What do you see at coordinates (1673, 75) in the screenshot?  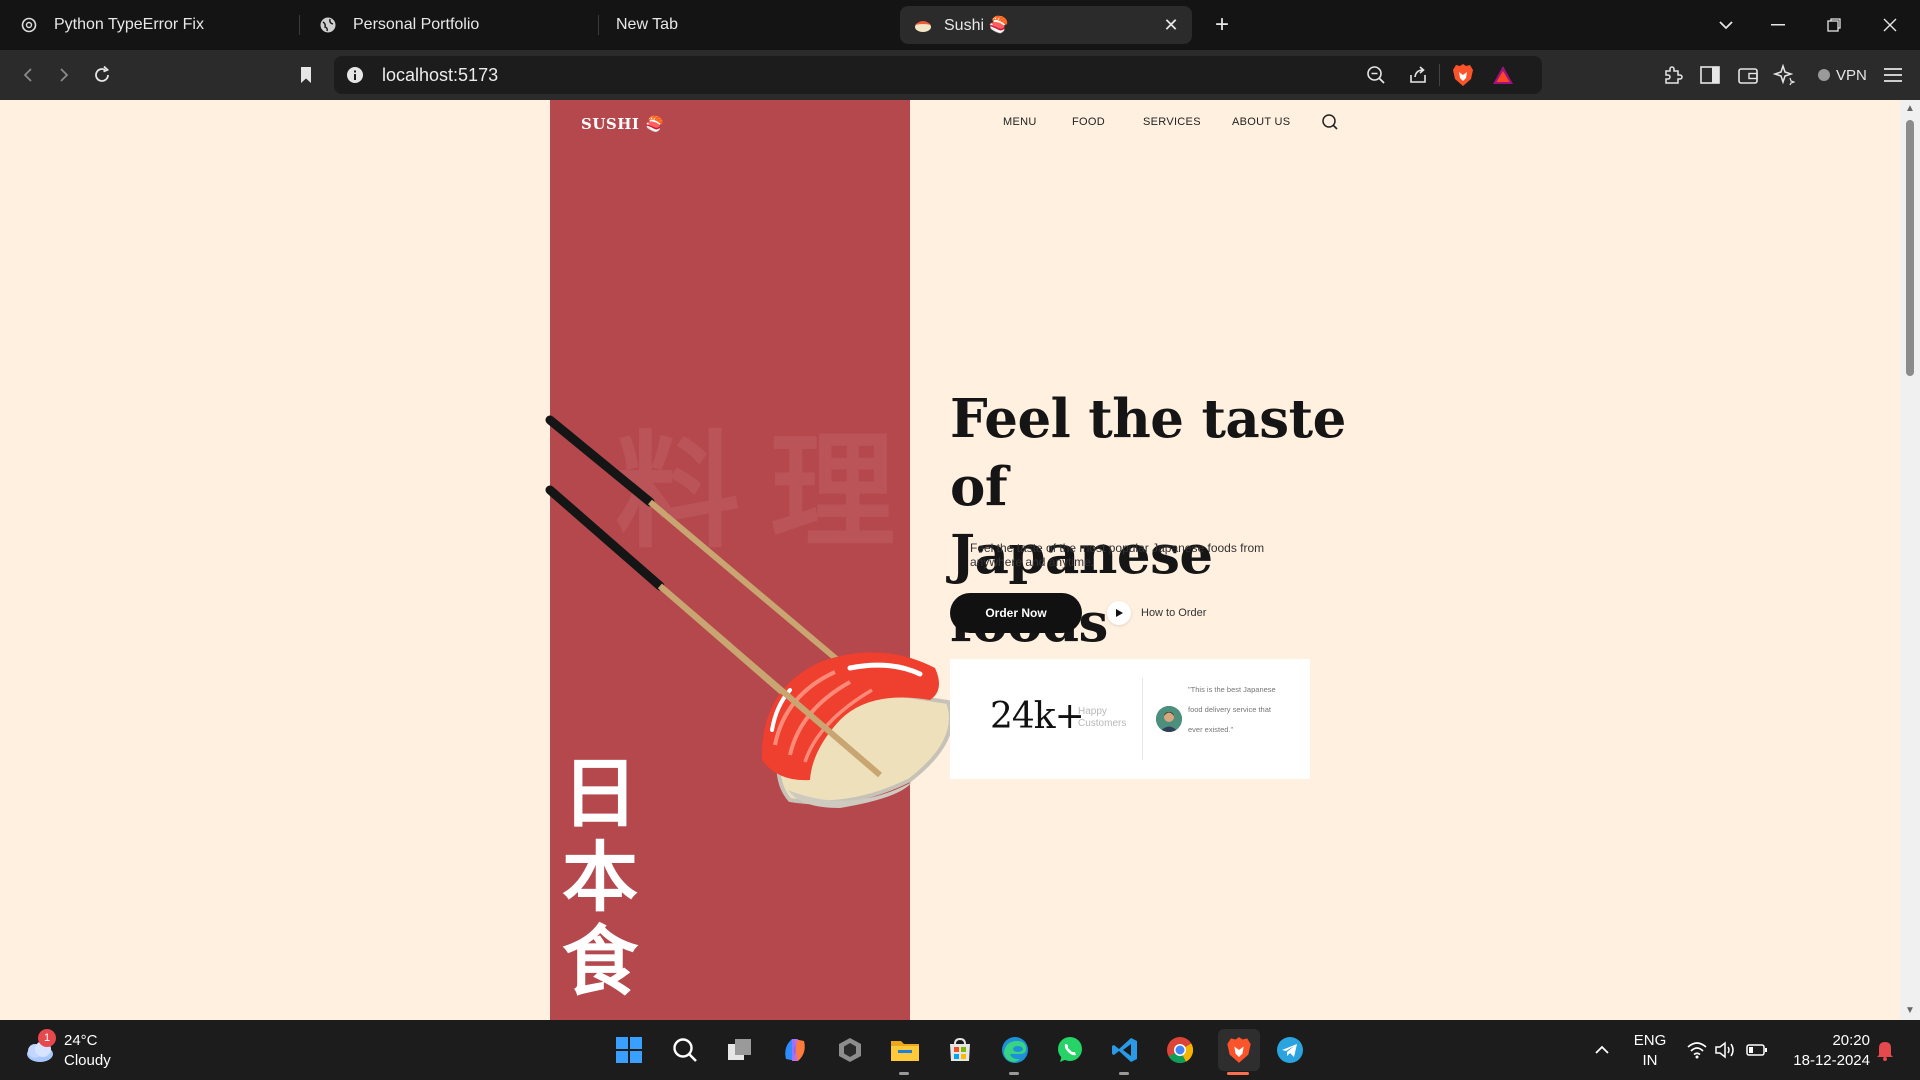 I see `extensions-icon` at bounding box center [1673, 75].